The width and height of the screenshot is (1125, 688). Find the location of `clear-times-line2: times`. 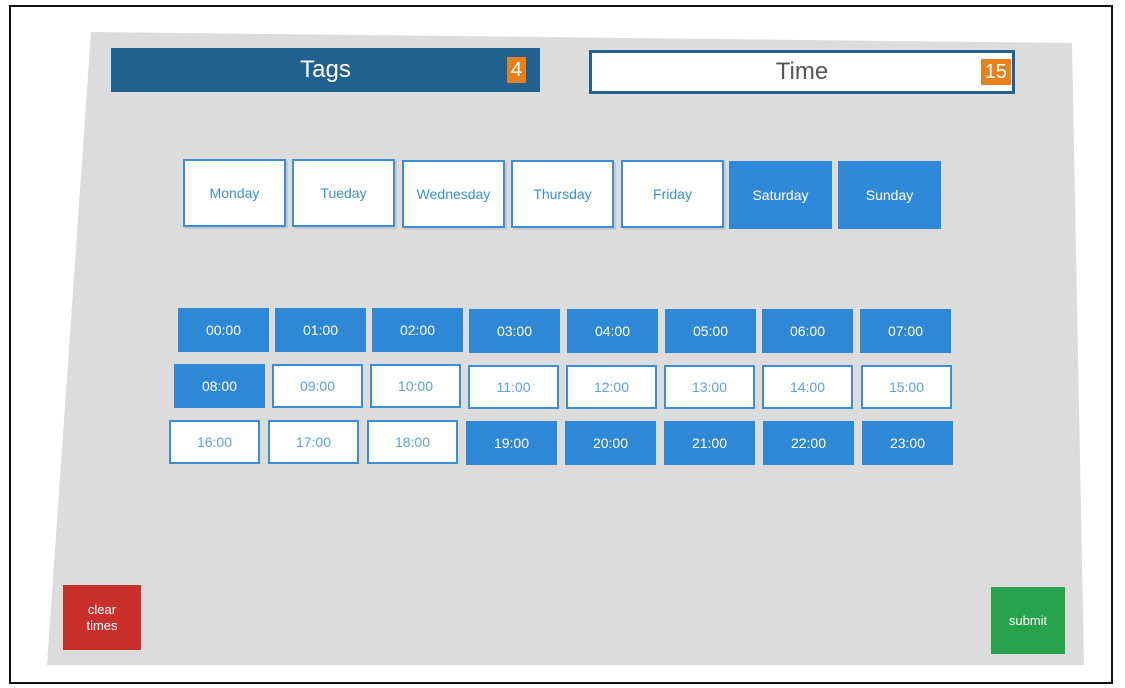

clear-times-line2: times is located at coordinates (102, 625).